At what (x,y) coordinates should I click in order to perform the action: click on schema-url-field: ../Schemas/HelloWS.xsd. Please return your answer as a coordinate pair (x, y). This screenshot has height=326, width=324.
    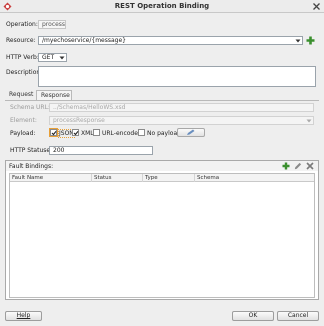
    Looking at the image, I should click on (181, 107).